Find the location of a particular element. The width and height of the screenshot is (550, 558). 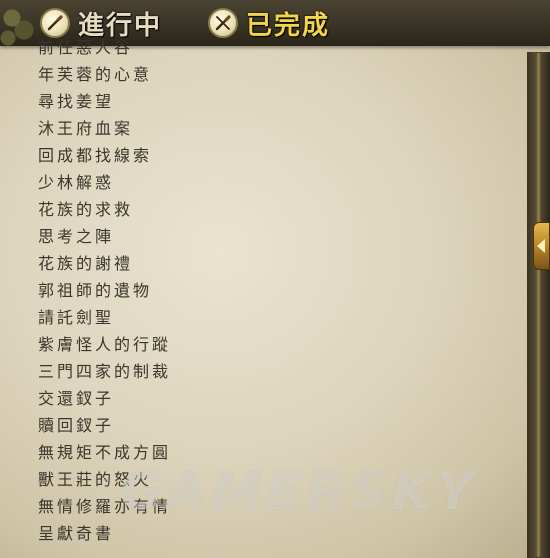

quest-item: 沐王府血案 is located at coordinates (104, 128).